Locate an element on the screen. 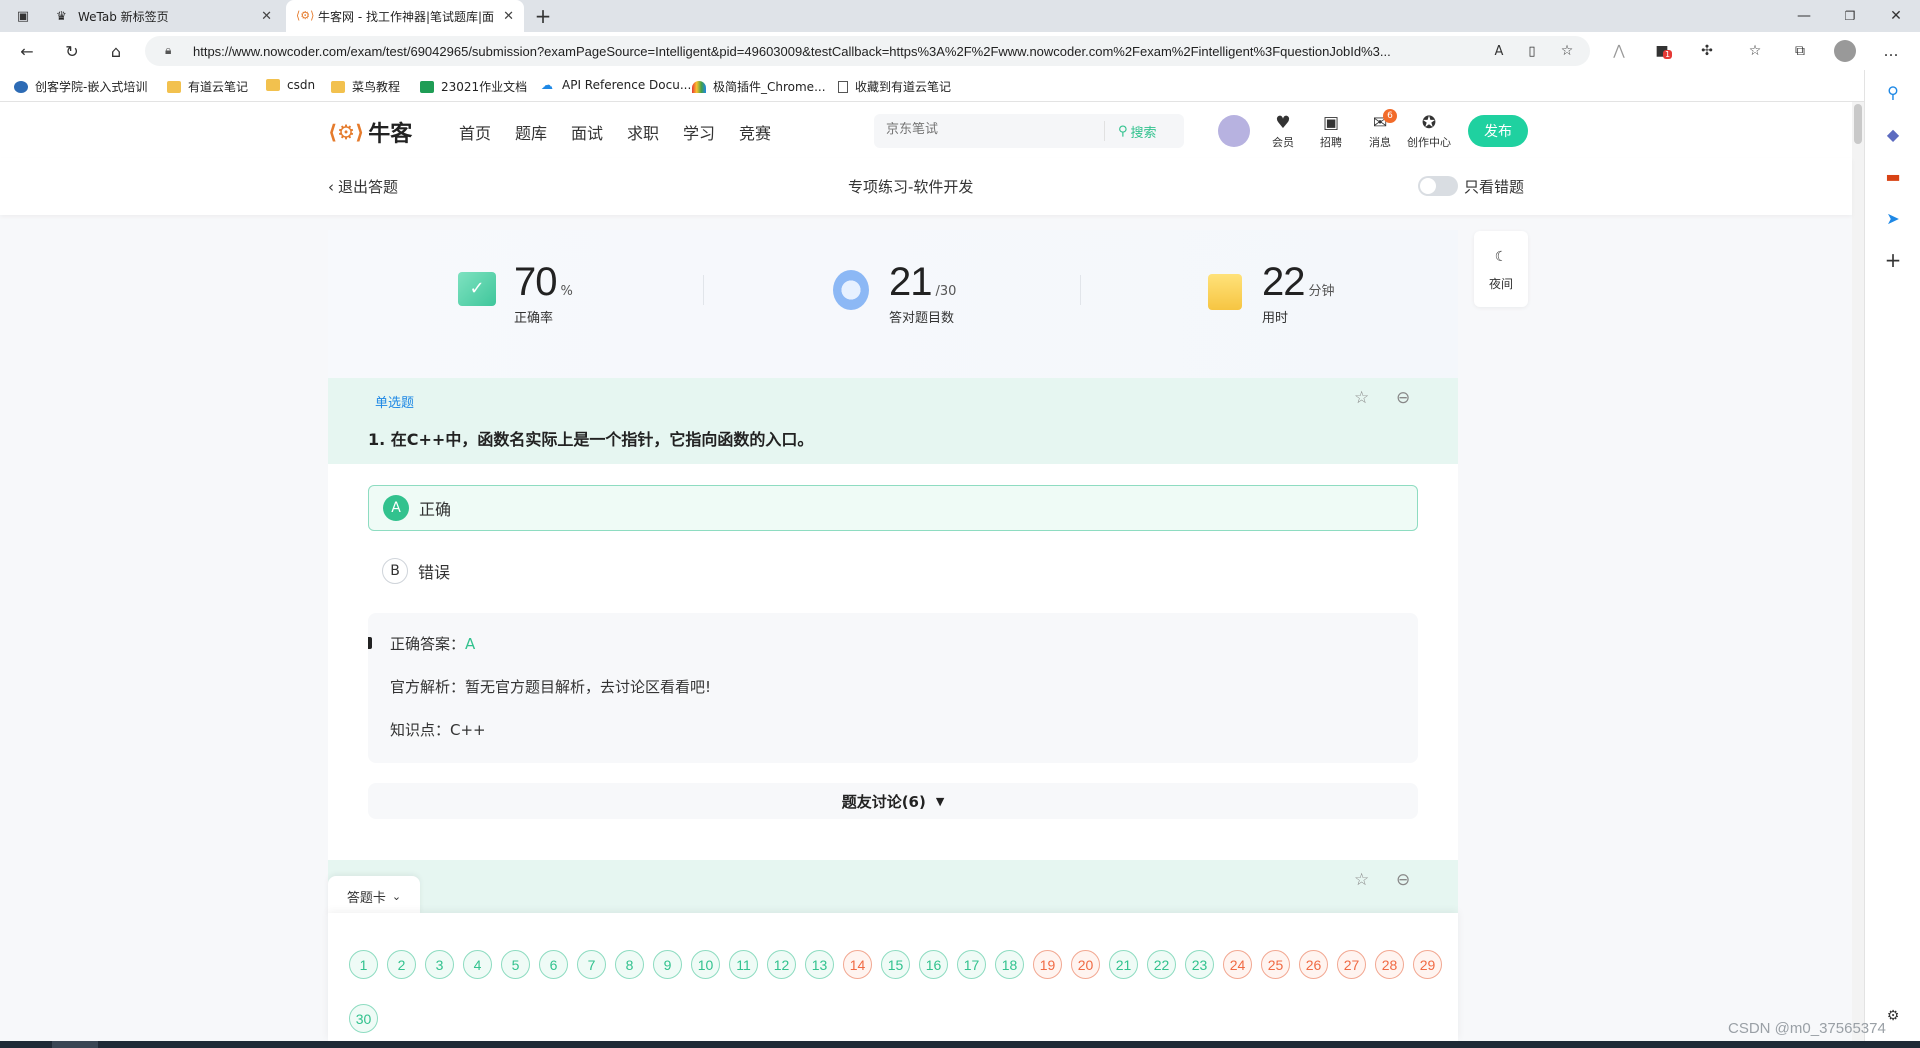  discussion-toggle: 题友讨论(6) ▼ is located at coordinates (893, 801).